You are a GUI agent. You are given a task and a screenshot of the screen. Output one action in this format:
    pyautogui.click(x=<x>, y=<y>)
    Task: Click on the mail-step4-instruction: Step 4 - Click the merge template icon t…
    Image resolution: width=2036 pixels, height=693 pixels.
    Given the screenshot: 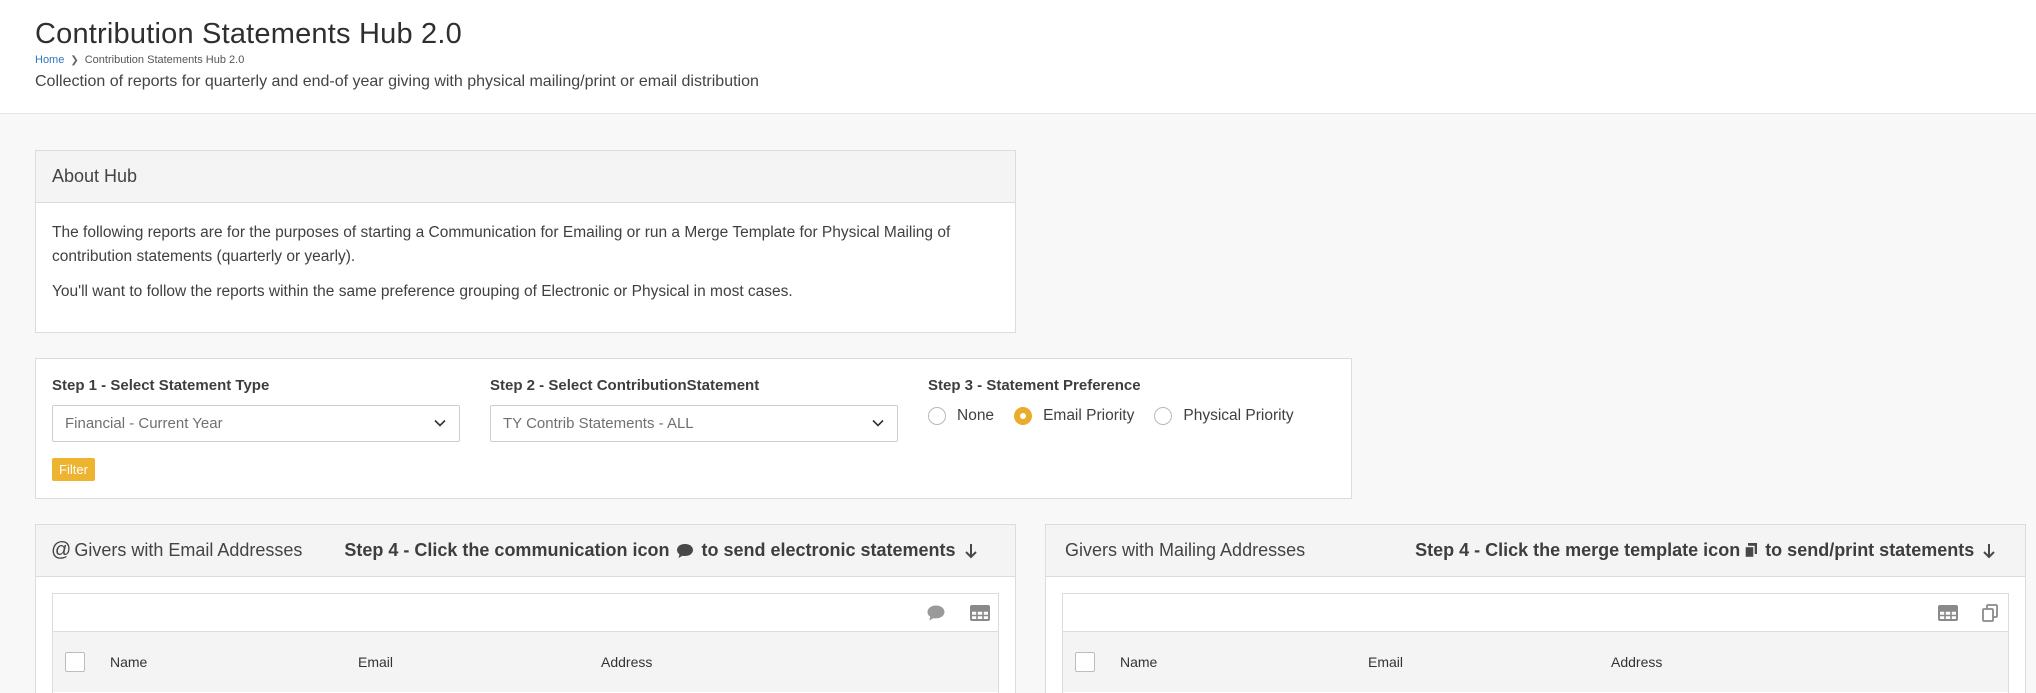 What is the action you would take?
    pyautogui.click(x=1705, y=550)
    